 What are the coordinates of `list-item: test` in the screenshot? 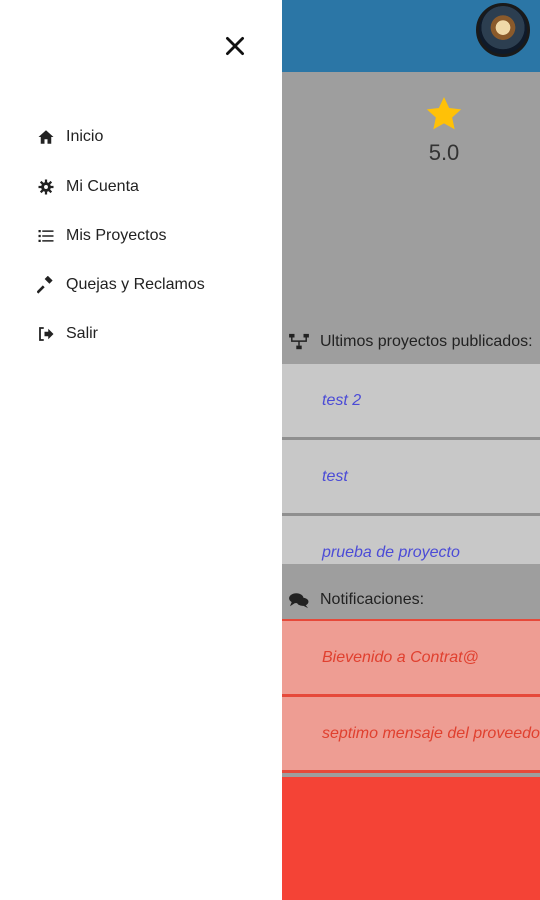 It's located at (411, 478).